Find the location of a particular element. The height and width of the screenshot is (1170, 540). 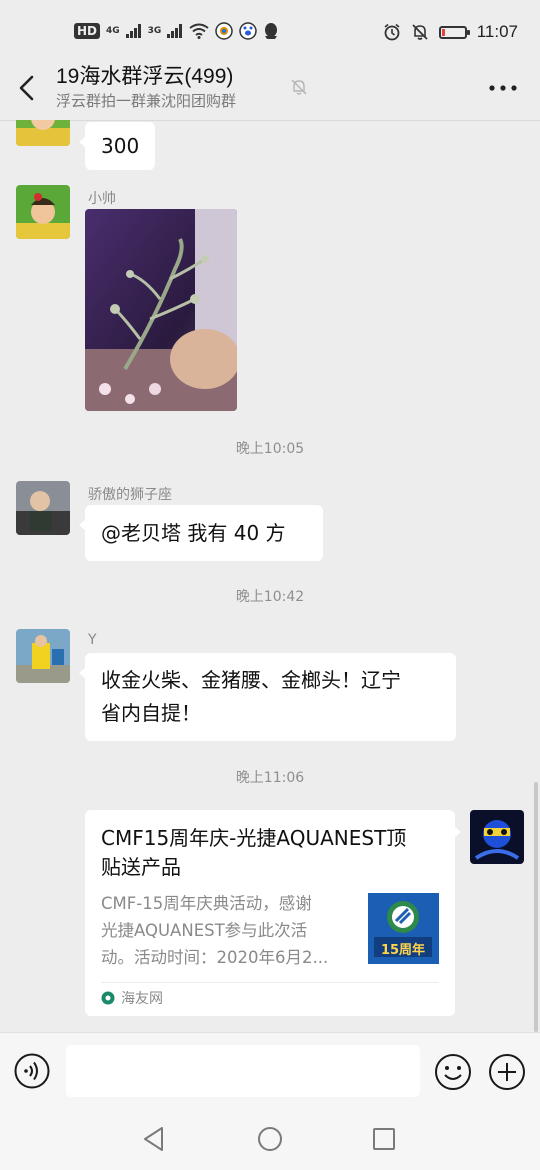

plus-icon is located at coordinates (507, 1072).